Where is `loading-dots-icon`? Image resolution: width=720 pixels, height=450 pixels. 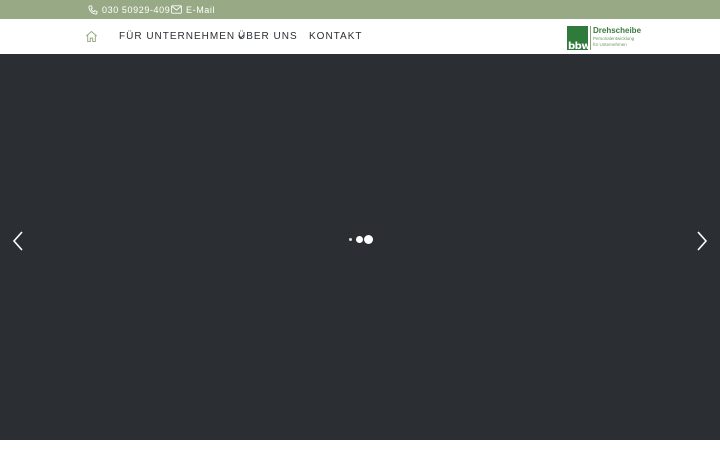
loading-dots-icon is located at coordinates (362, 240).